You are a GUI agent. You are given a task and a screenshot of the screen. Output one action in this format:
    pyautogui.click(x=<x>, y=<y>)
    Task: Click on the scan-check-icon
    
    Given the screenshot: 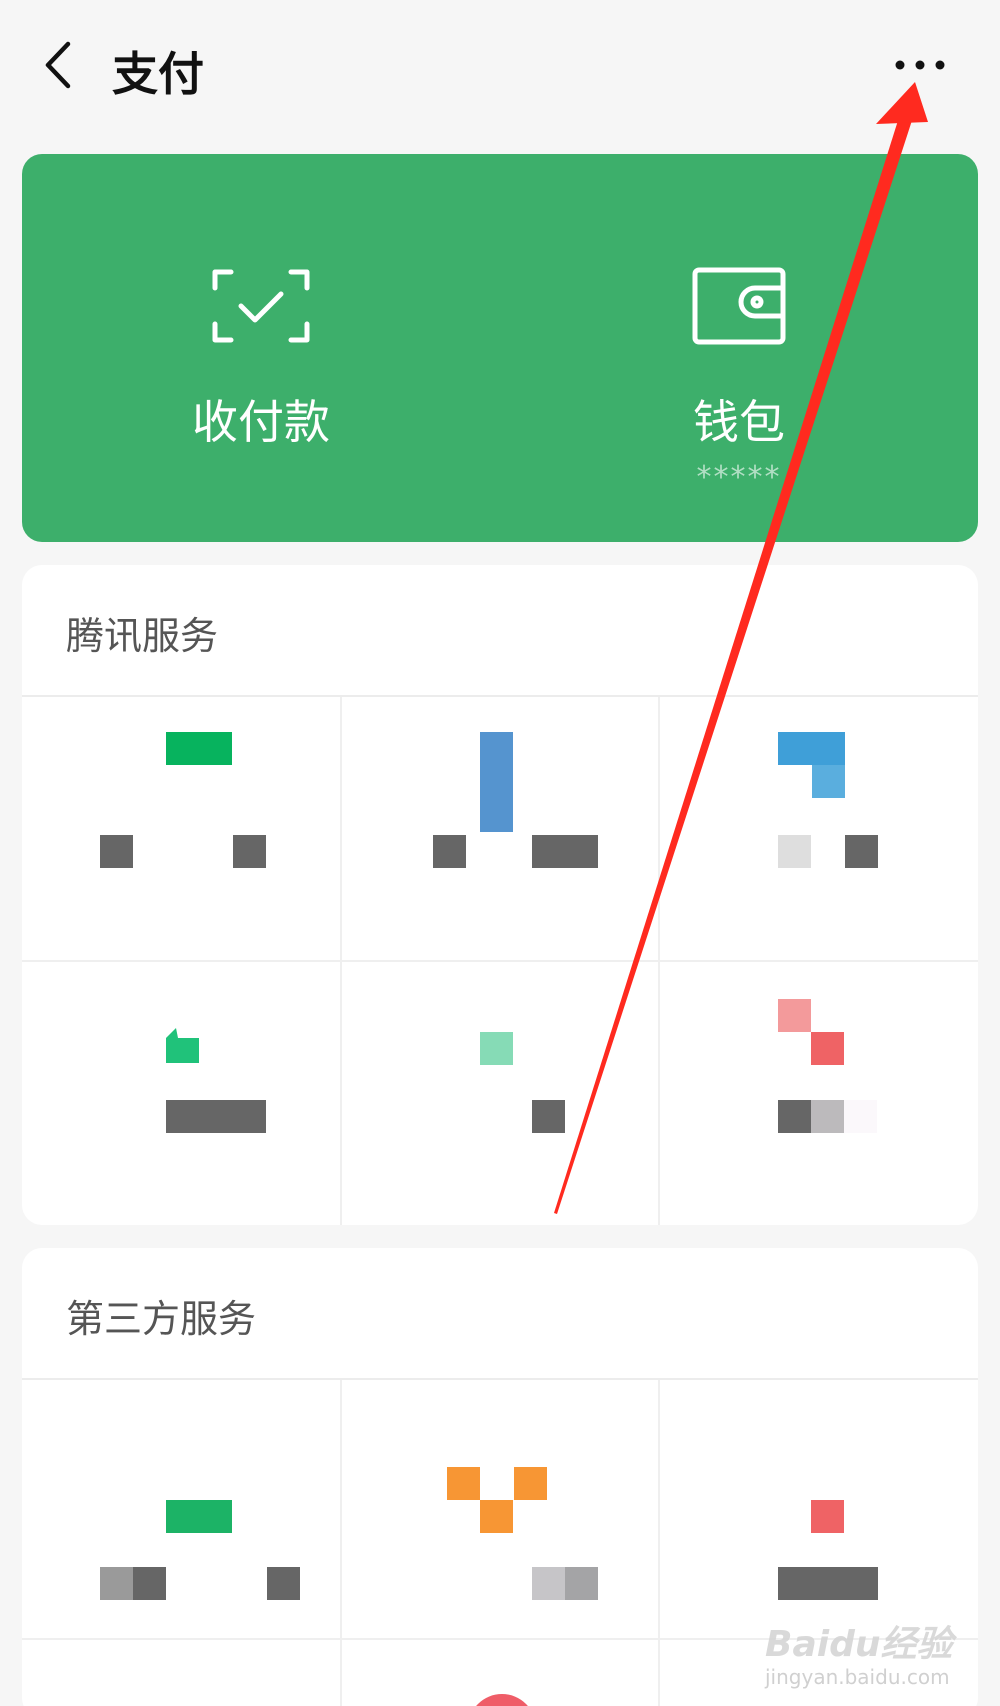 What is the action you would take?
    pyautogui.click(x=261, y=306)
    